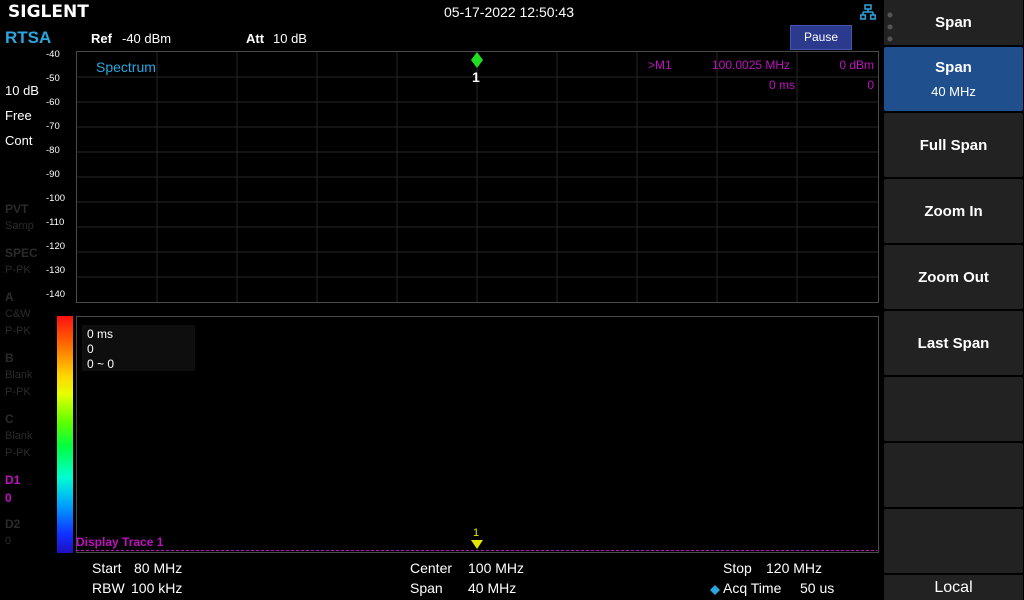 This screenshot has width=1024, height=600. What do you see at coordinates (660, 65) in the screenshot?
I see `marker-readout-label: >M1` at bounding box center [660, 65].